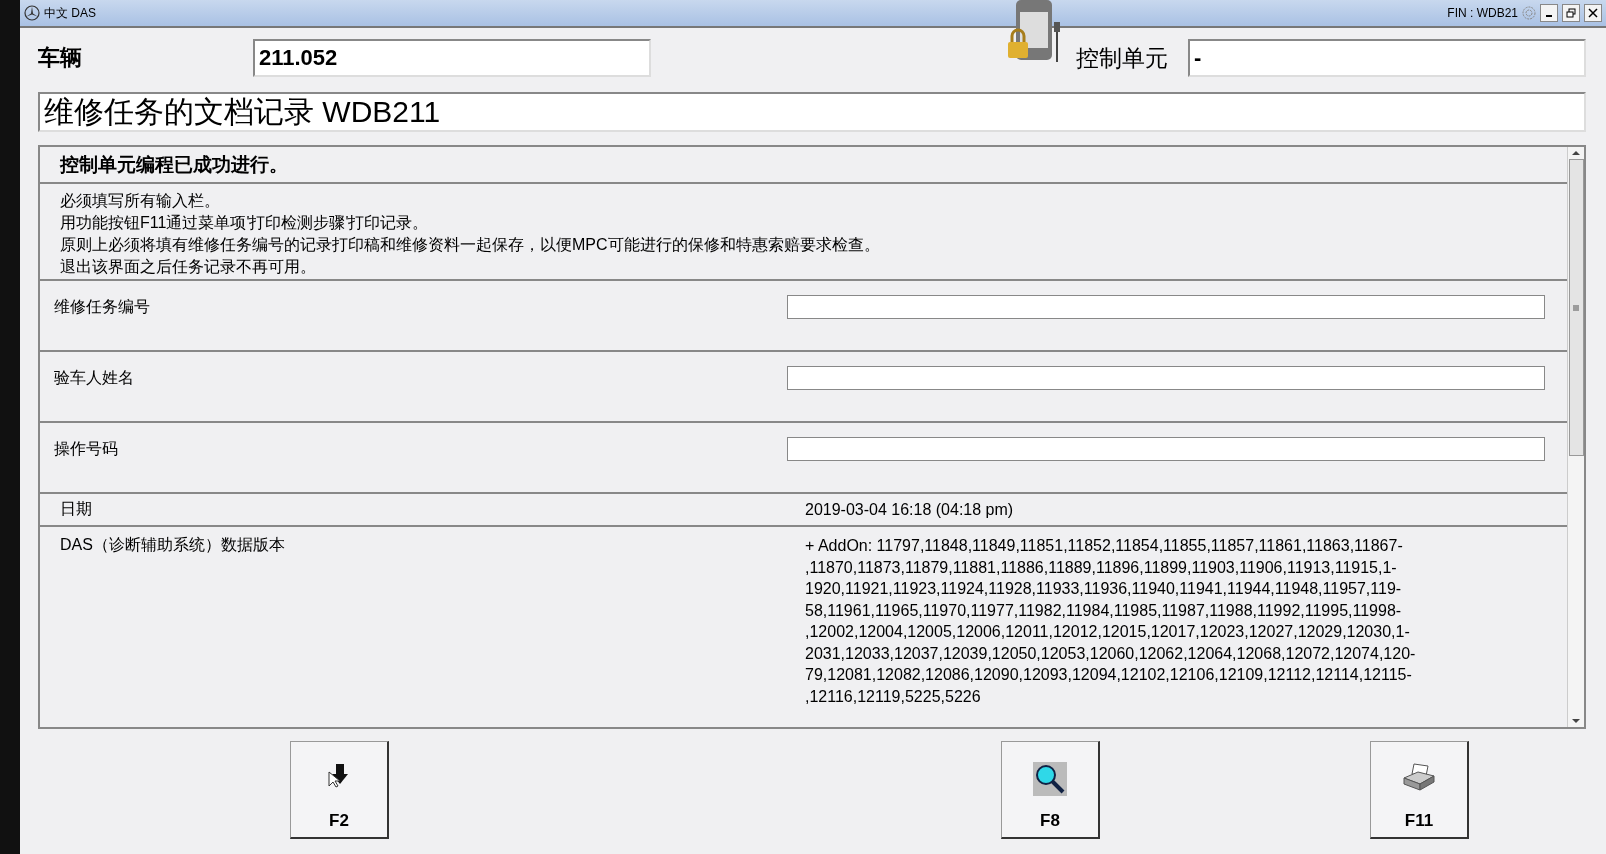 This screenshot has width=1606, height=854. What do you see at coordinates (173, 545) in the screenshot?
I see `data-version-label: DAS（诊断辅助系统）数据版本` at bounding box center [173, 545].